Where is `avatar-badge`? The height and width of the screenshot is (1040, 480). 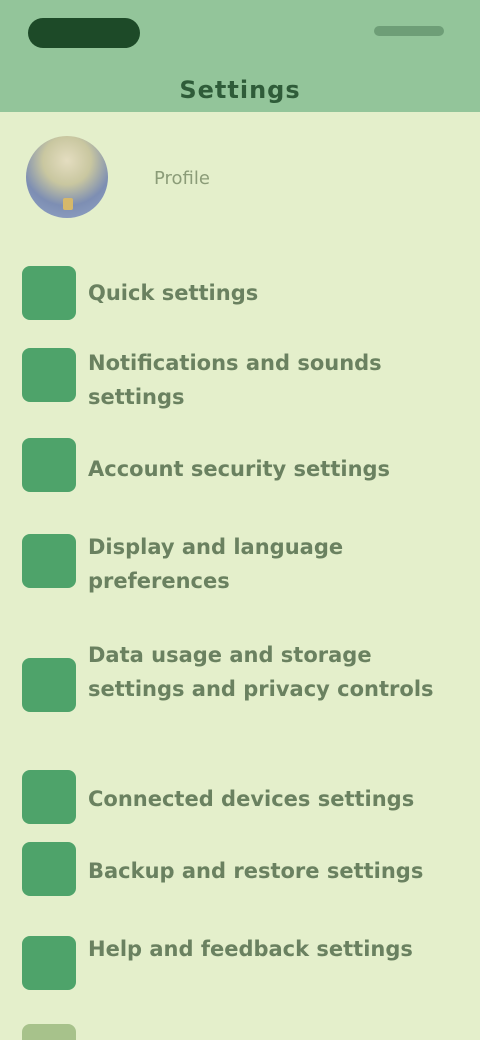 avatar-badge is located at coordinates (68, 204).